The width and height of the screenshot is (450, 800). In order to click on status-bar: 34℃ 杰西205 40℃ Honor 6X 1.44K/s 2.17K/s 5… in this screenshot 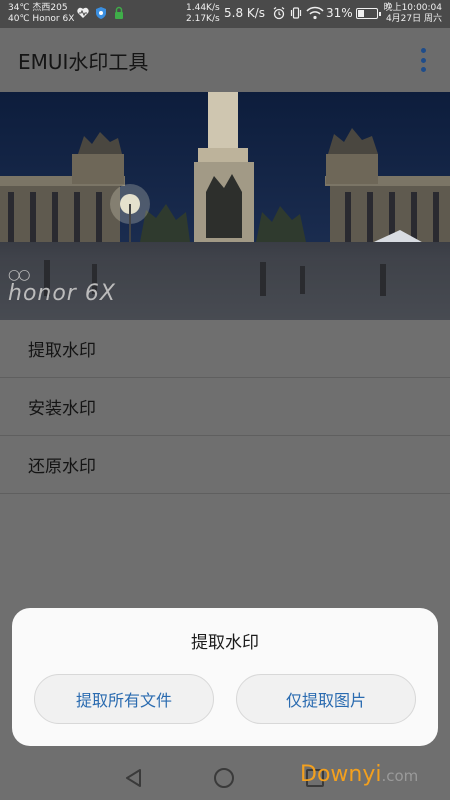, I will do `click(225, 14)`.